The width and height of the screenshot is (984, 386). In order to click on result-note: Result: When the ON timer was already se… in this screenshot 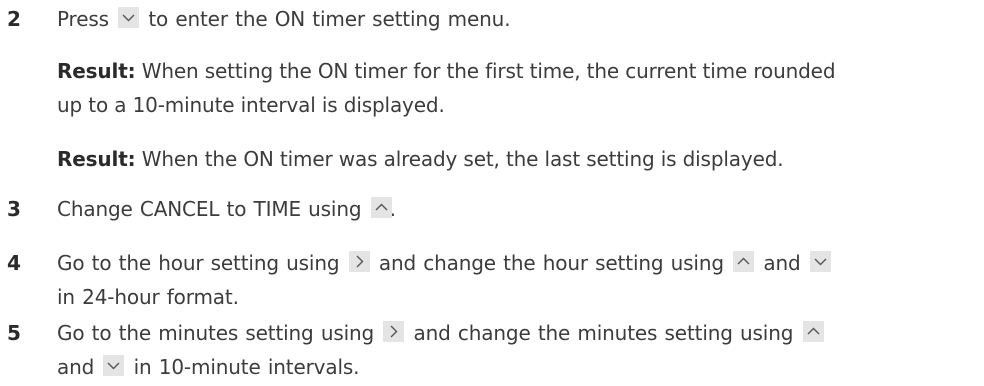, I will do `click(420, 159)`.